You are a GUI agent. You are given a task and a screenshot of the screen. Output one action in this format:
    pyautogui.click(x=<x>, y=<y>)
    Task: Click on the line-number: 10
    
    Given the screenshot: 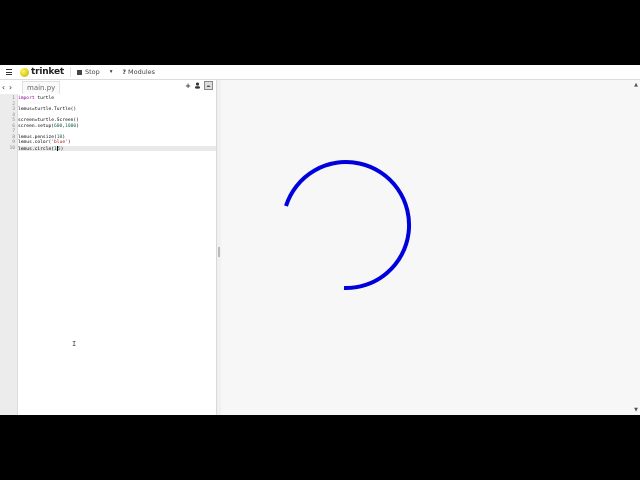 What is the action you would take?
    pyautogui.click(x=12, y=148)
    